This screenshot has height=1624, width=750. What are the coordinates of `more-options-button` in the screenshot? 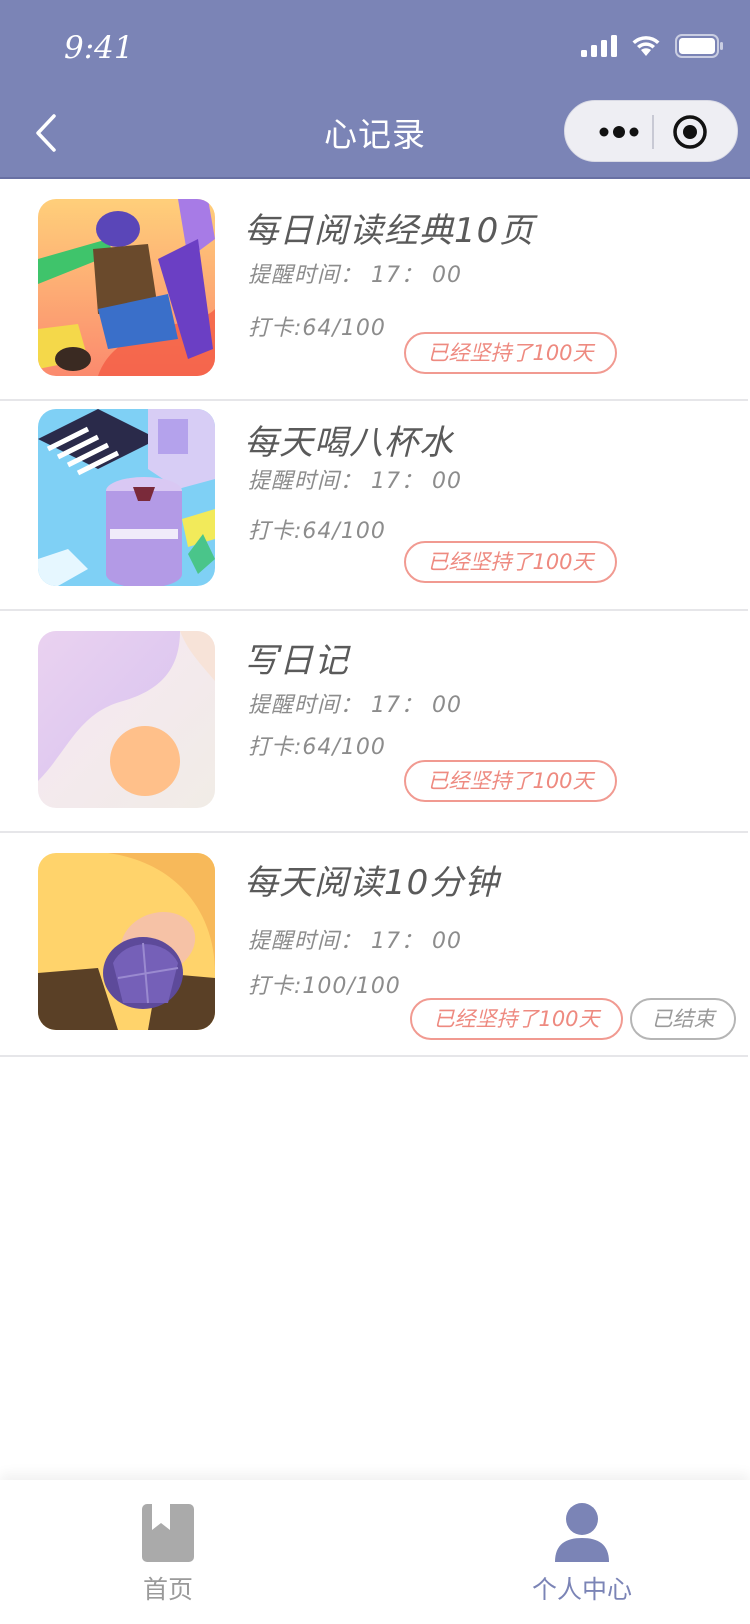 It's located at (619, 132).